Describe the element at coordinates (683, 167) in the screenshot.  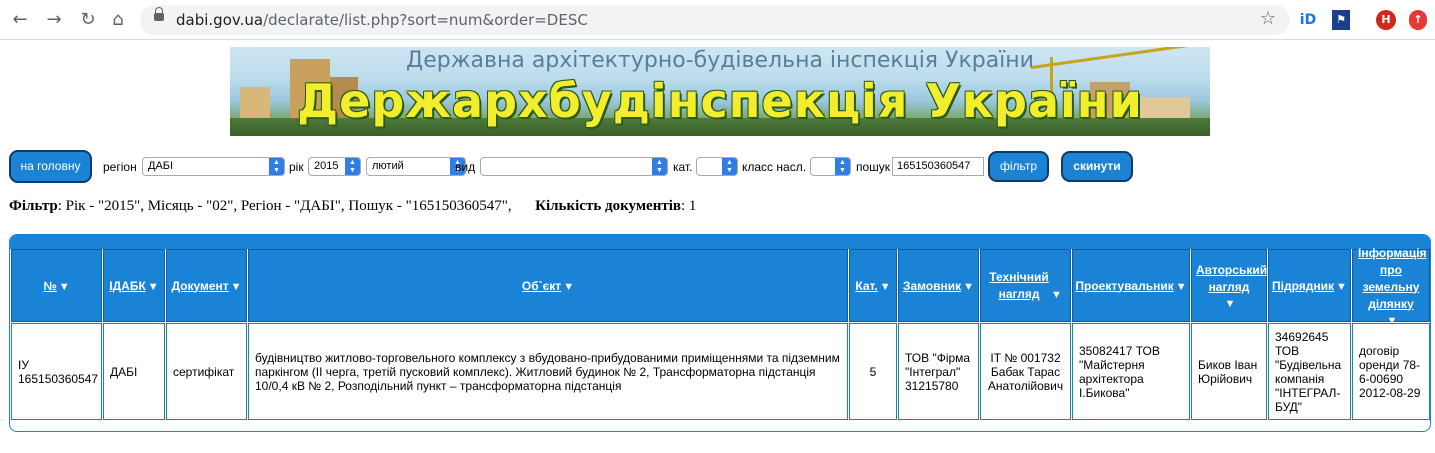
I see `category-label: кат.` at that location.